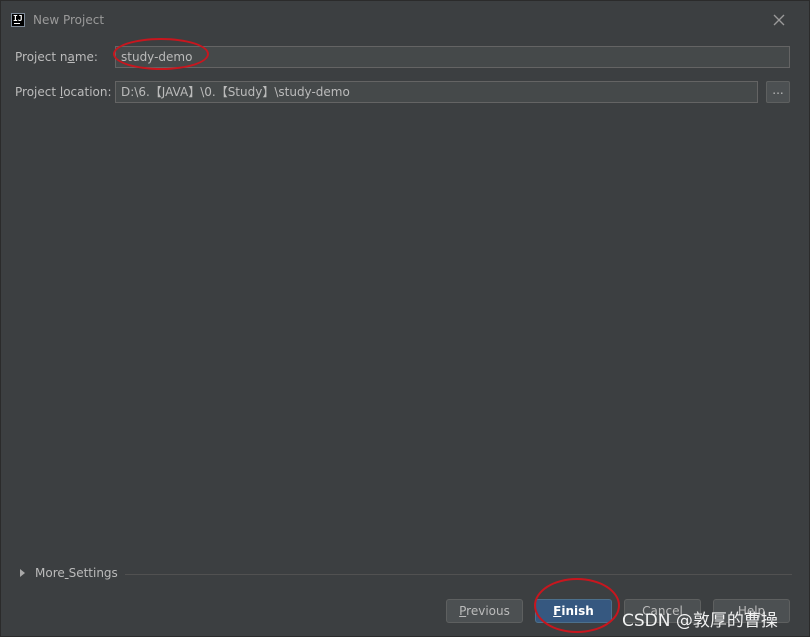  What do you see at coordinates (484, 611) in the screenshot?
I see `previous-button: Previous` at bounding box center [484, 611].